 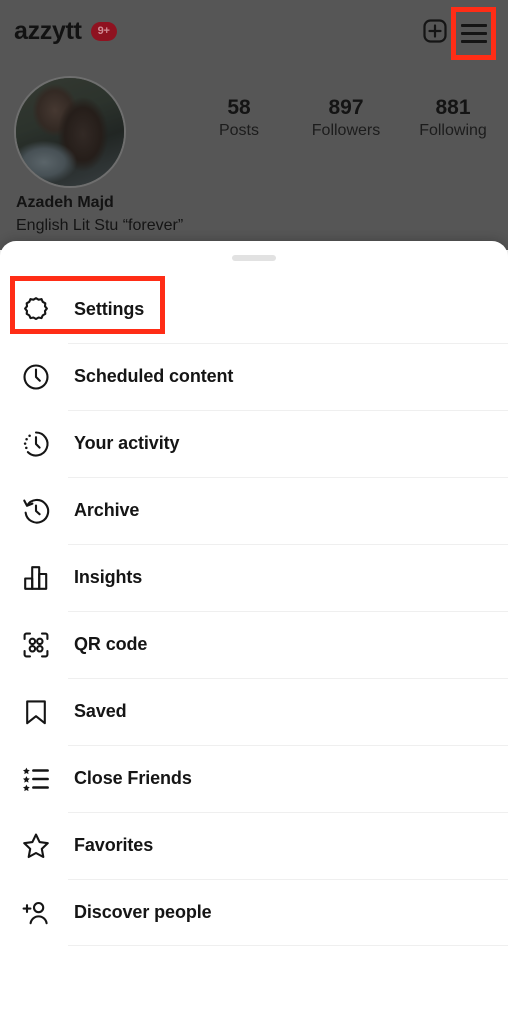 What do you see at coordinates (154, 376) in the screenshot?
I see `menu-item-label: Scheduled content` at bounding box center [154, 376].